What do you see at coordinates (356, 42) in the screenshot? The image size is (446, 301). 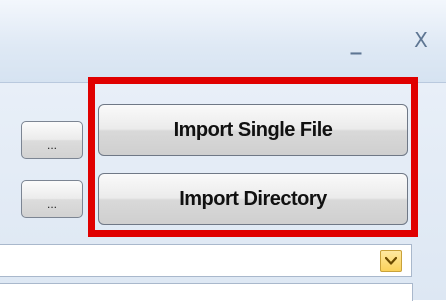 I see `minimize-button: _` at bounding box center [356, 42].